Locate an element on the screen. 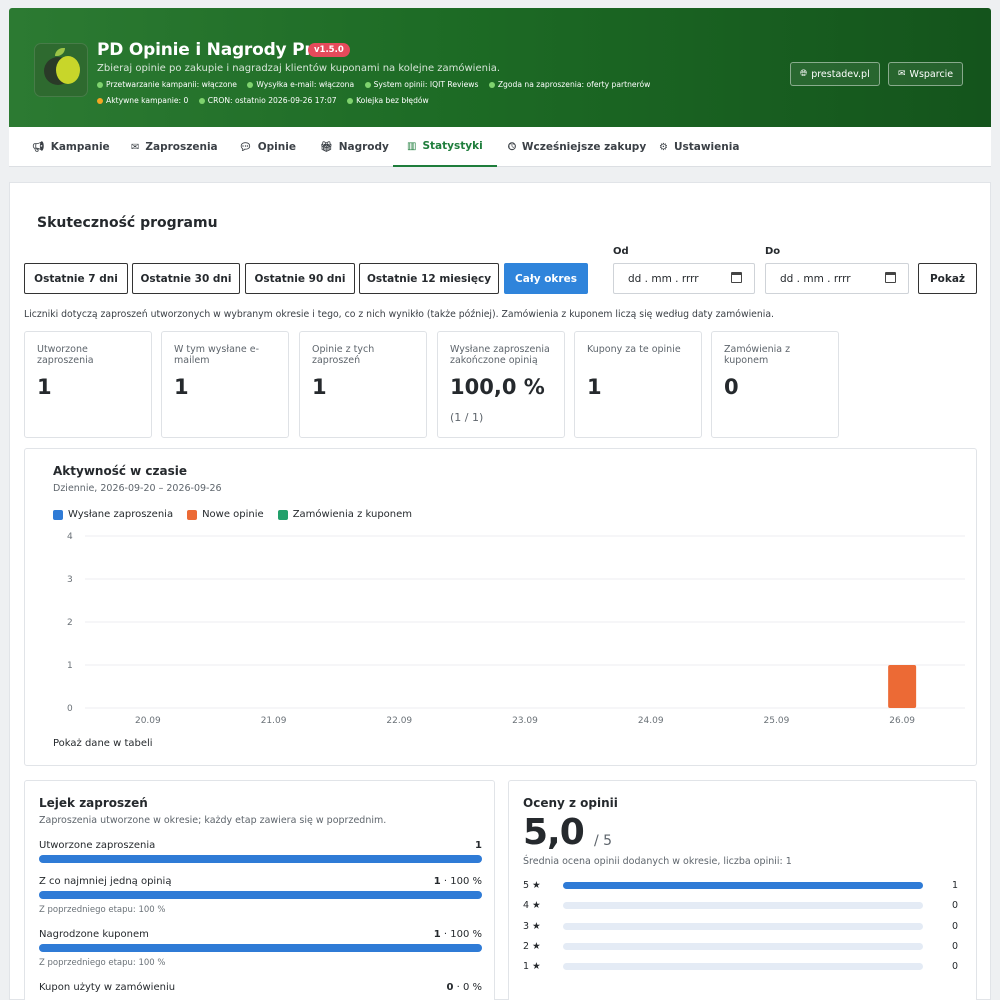 This screenshot has height=1000, width=1000. tab-opinie: 💬︎ Opinie is located at coordinates (267, 147).